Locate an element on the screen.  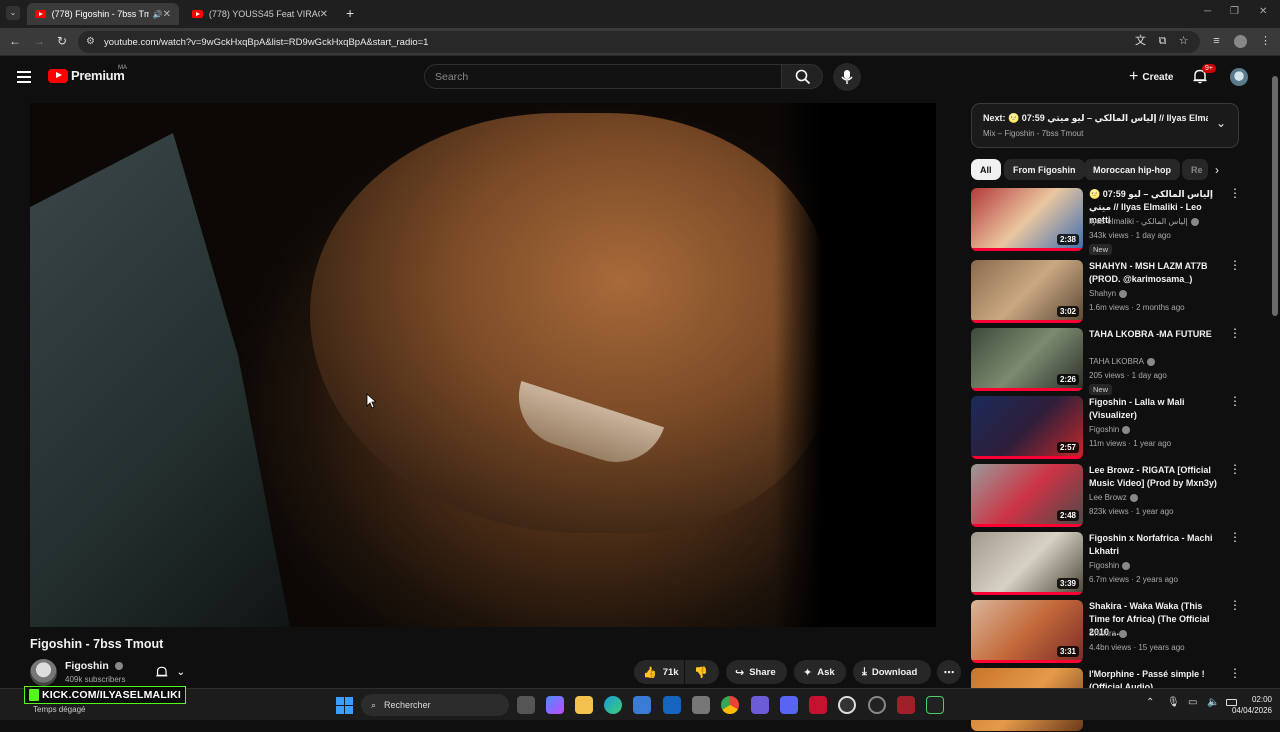
close-window-icon: ✕ is located at coordinates (1263, 11).